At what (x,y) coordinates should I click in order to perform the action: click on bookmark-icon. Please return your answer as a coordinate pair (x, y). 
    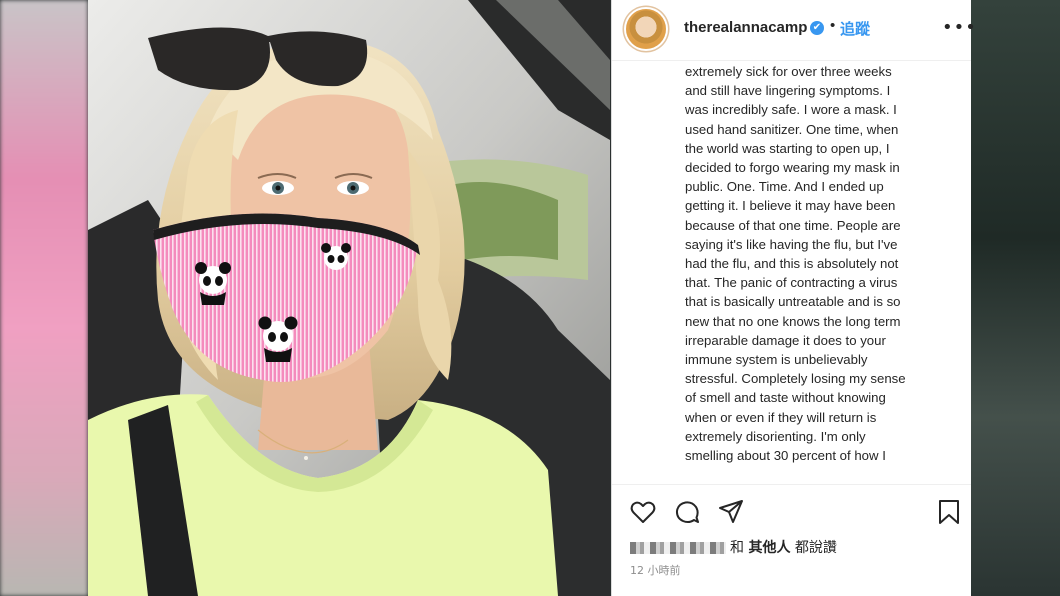
    Looking at the image, I should click on (949, 512).